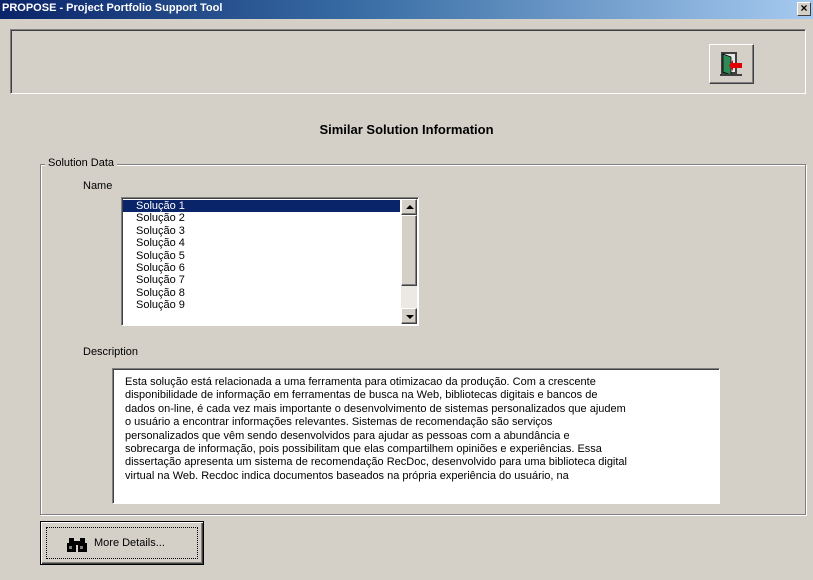 The height and width of the screenshot is (580, 813). I want to click on page-title: Similar Solution Information, so click(406, 129).